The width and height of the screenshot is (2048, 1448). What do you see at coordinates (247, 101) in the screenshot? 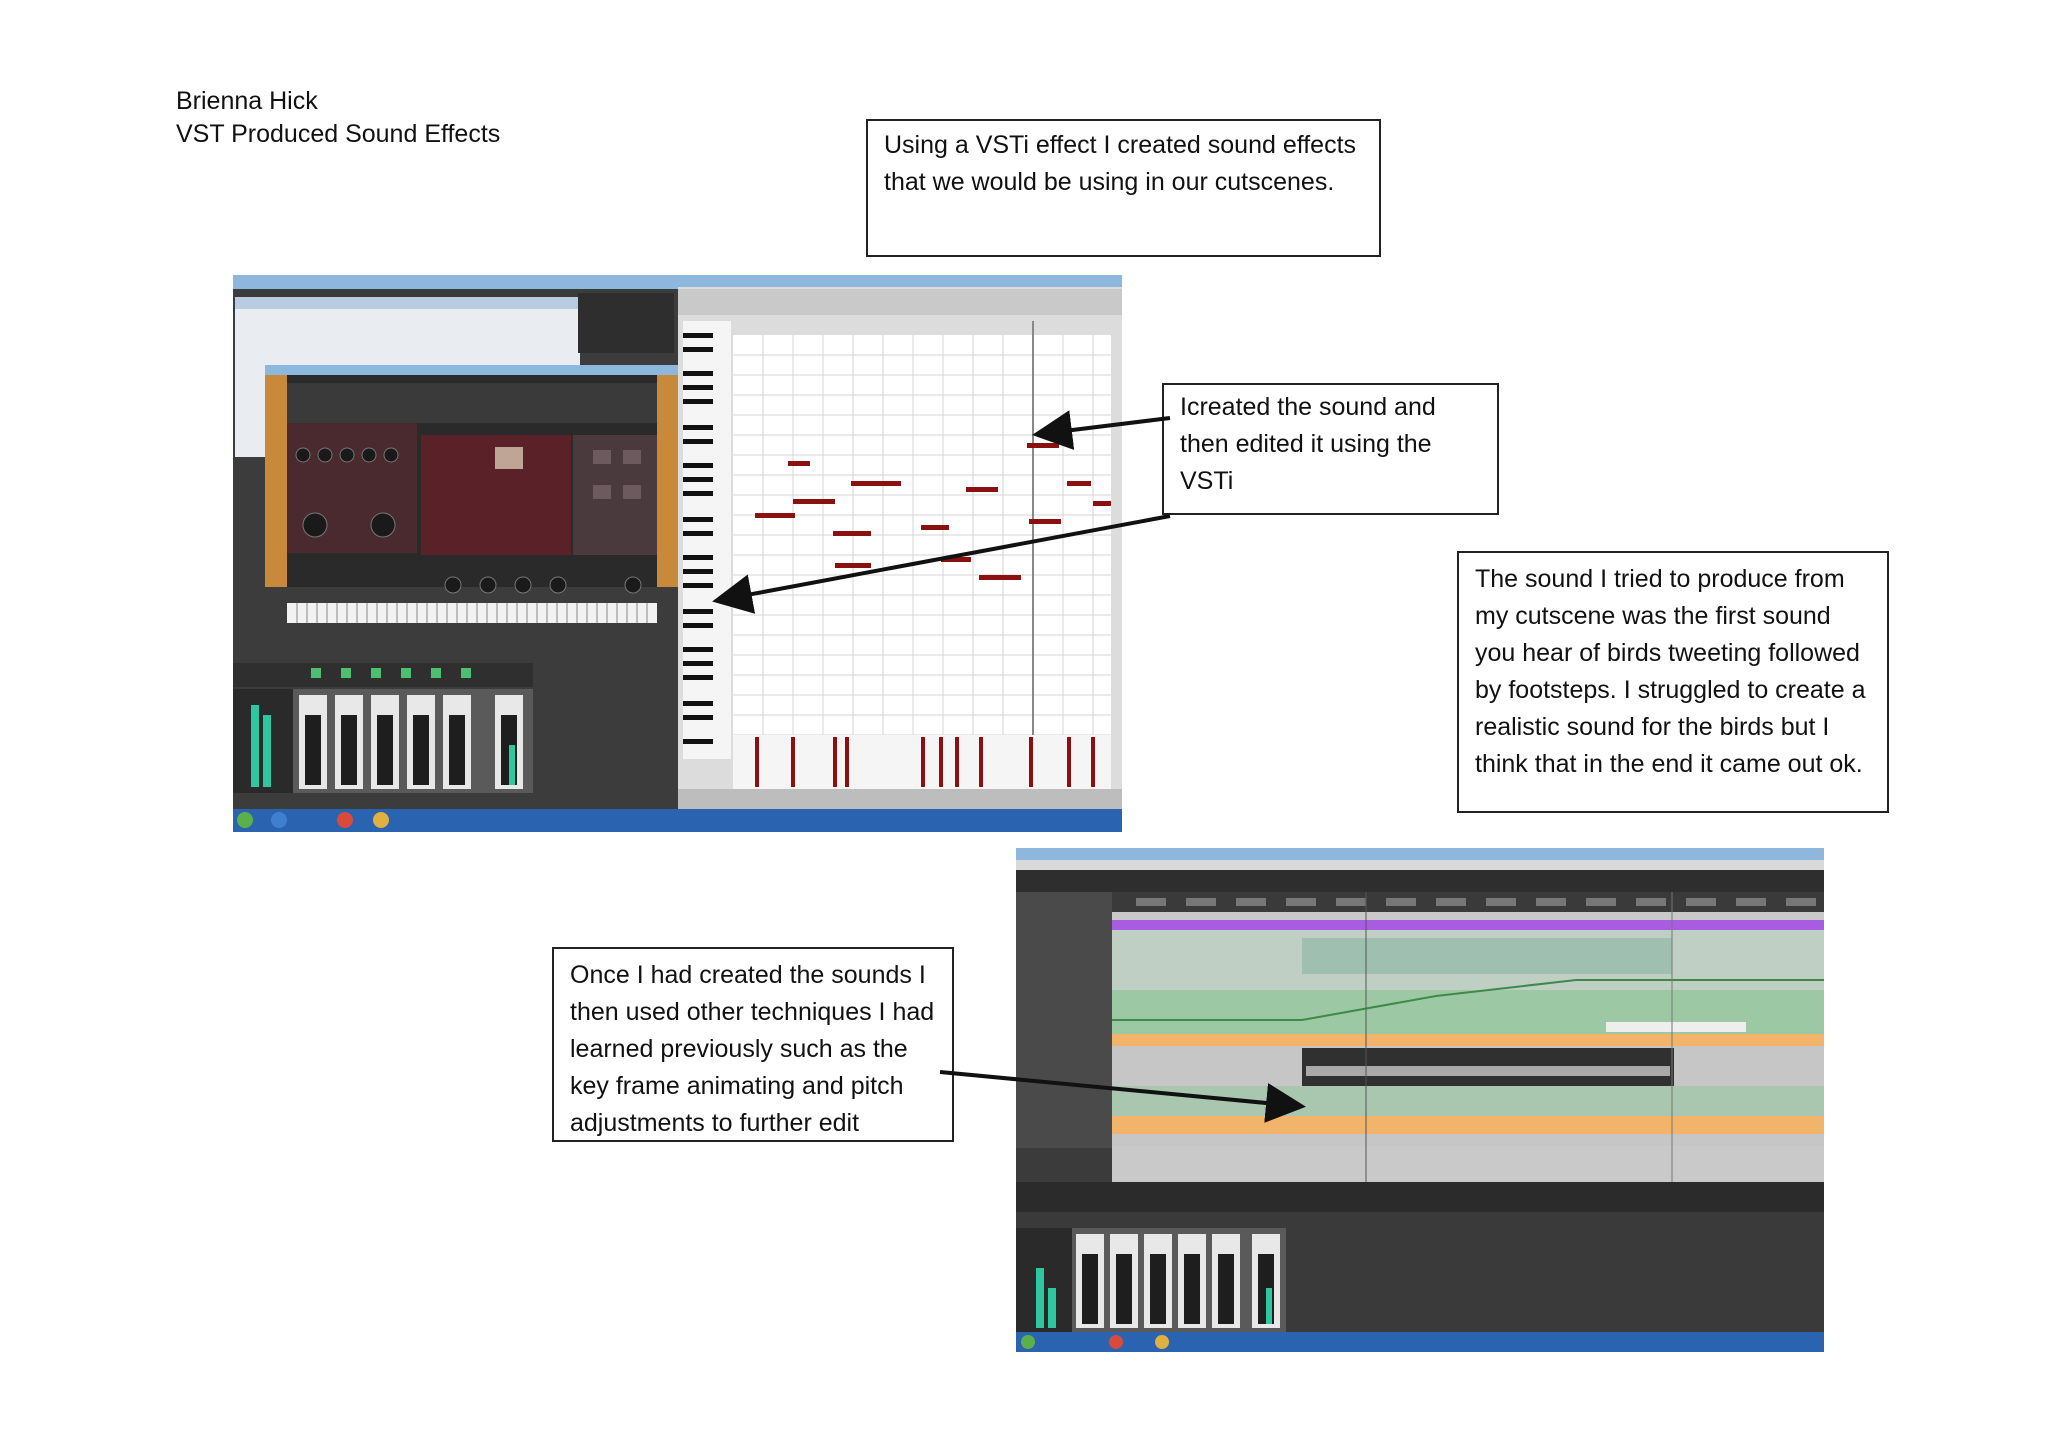
I see `author-name: Brienna Hick` at bounding box center [247, 101].